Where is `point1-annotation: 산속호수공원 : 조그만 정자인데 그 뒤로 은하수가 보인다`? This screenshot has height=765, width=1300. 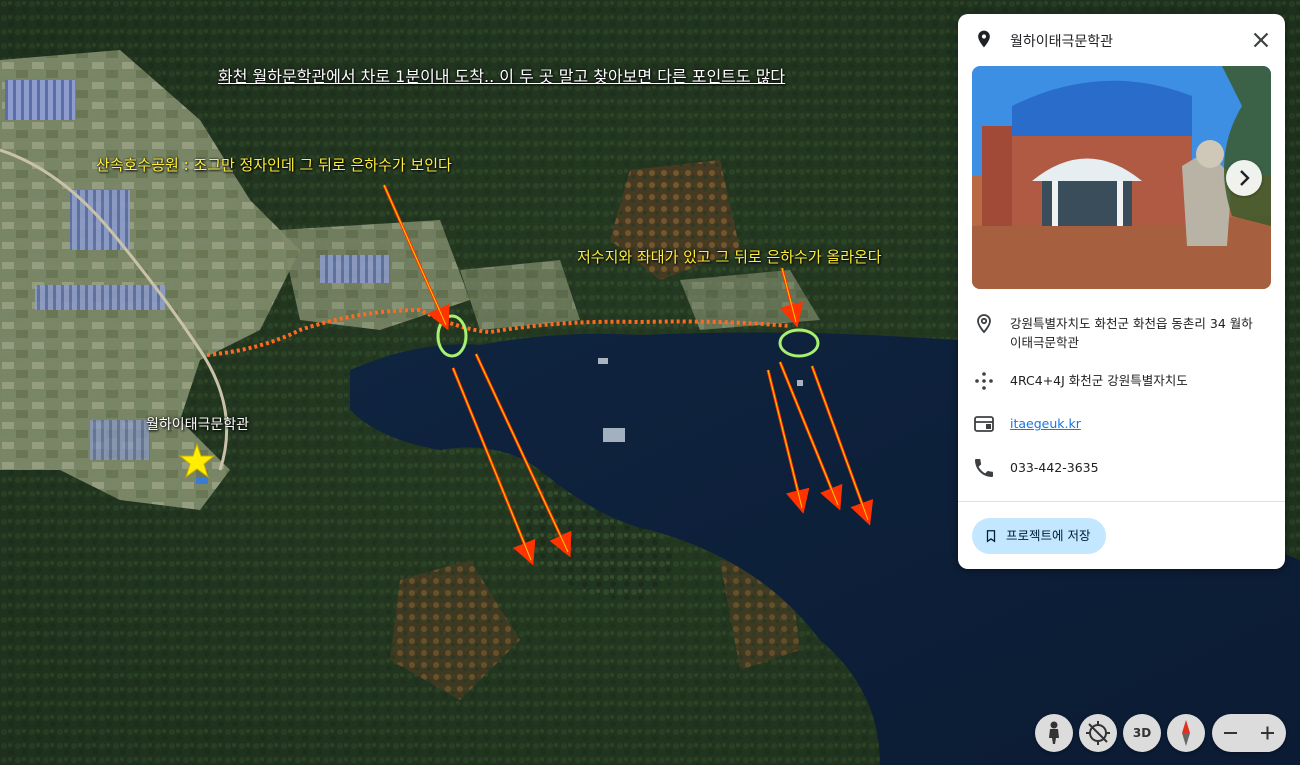 point1-annotation: 산속호수공원 : 조그만 정자인데 그 뒤로 은하수가 보인다 is located at coordinates (274, 165).